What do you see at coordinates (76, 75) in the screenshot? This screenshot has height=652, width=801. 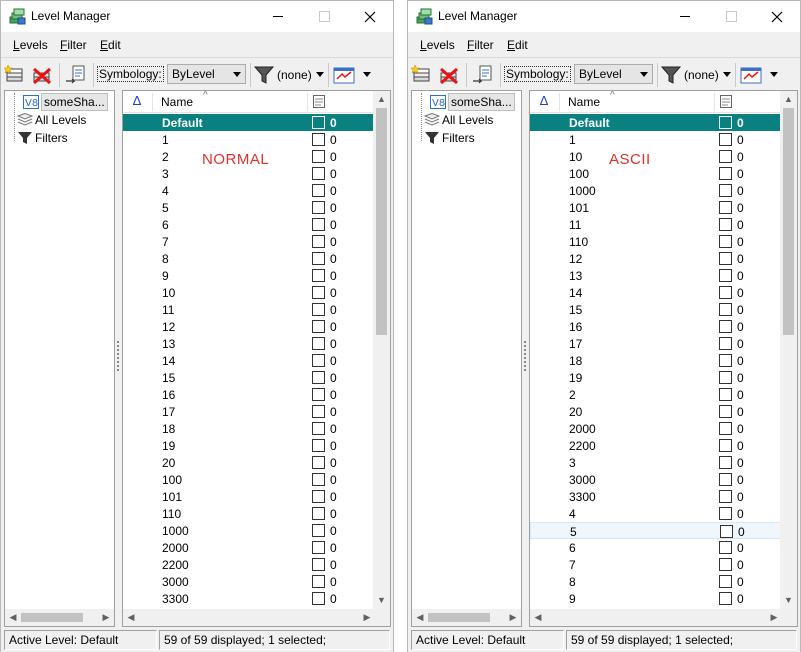 I see `import-export-icon` at bounding box center [76, 75].